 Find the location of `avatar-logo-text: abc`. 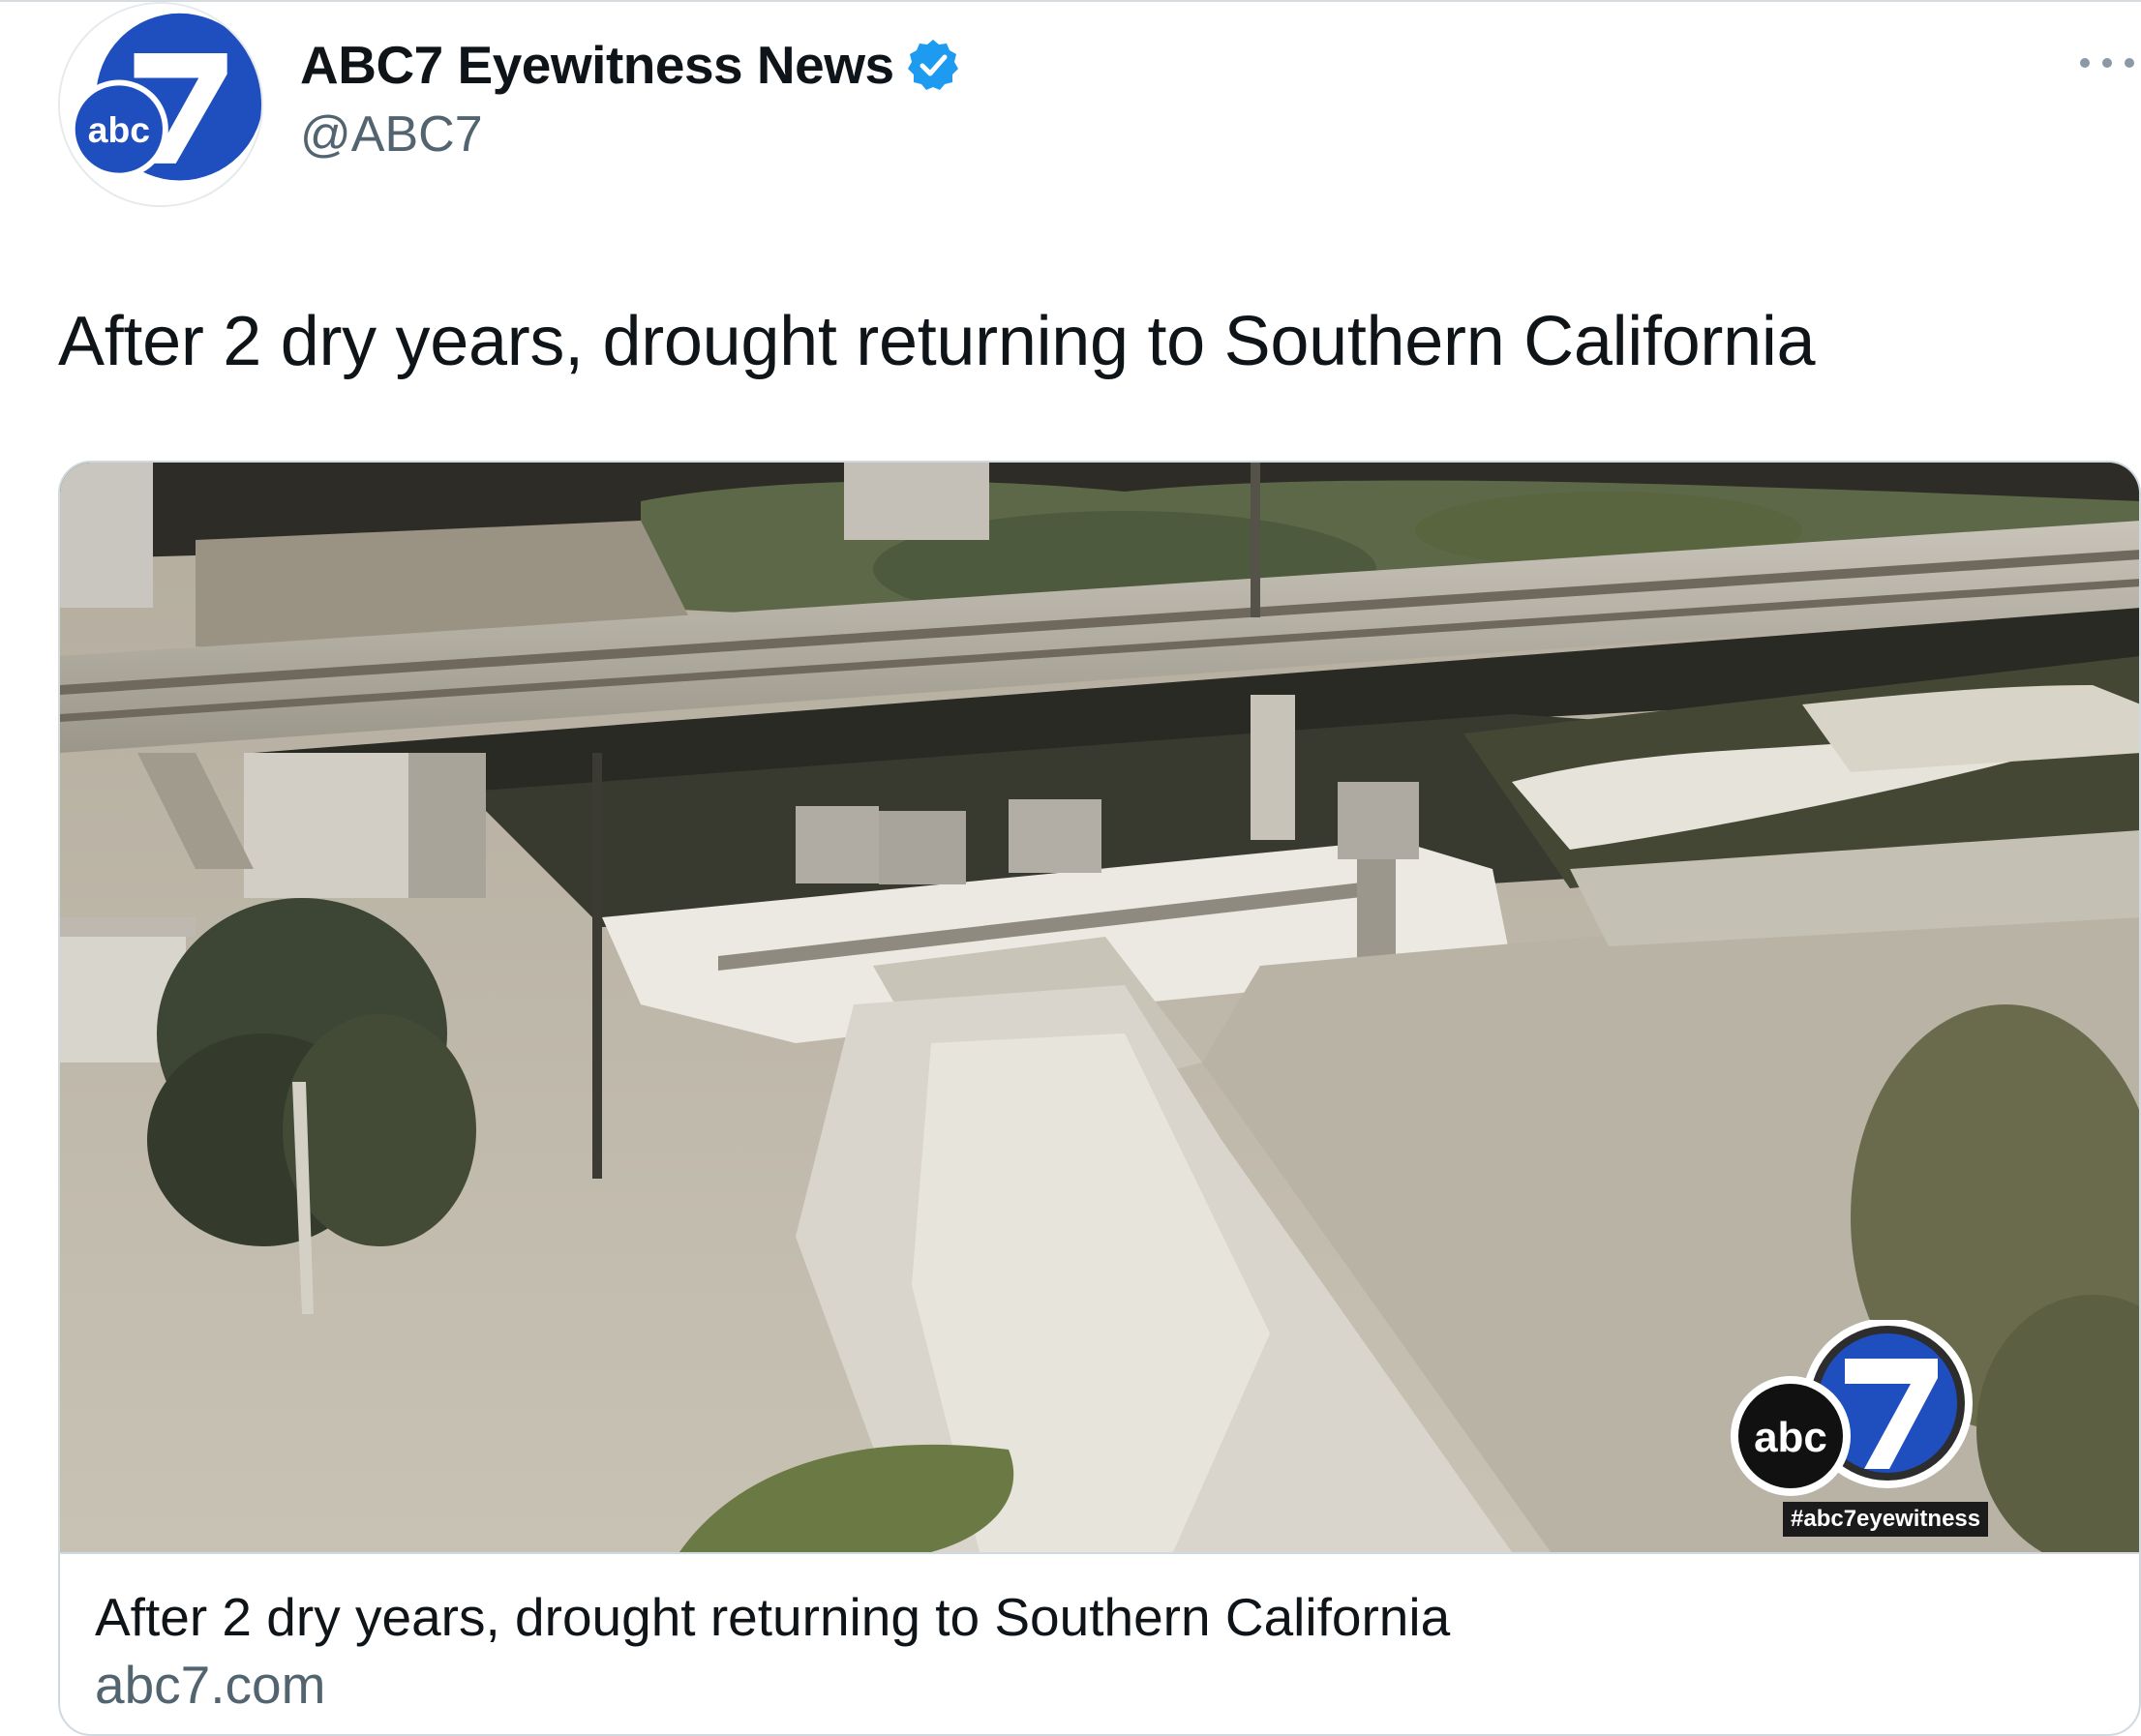

avatar-logo-text: abc is located at coordinates (119, 129).